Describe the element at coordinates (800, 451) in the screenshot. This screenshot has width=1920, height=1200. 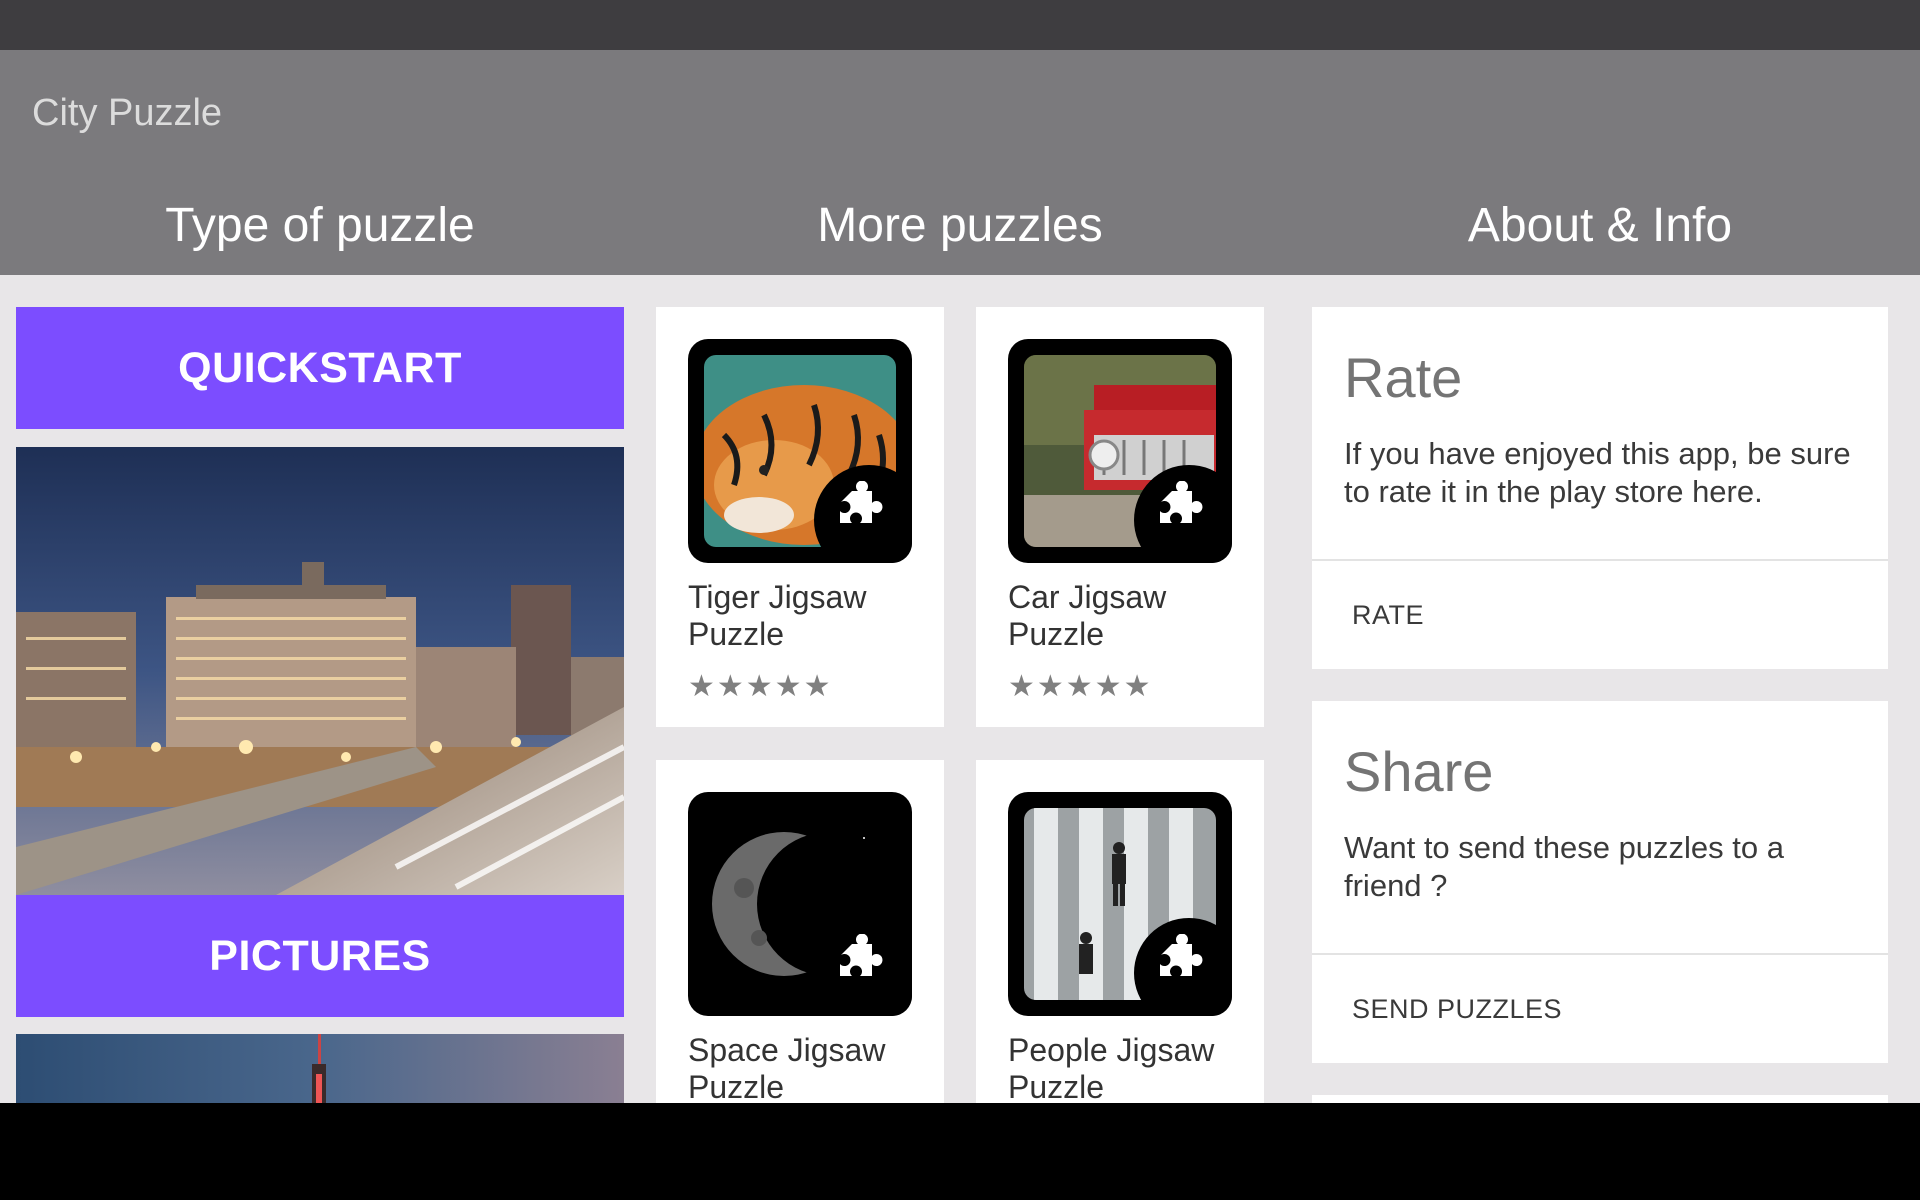
I see `tiger-thumbnail` at that location.